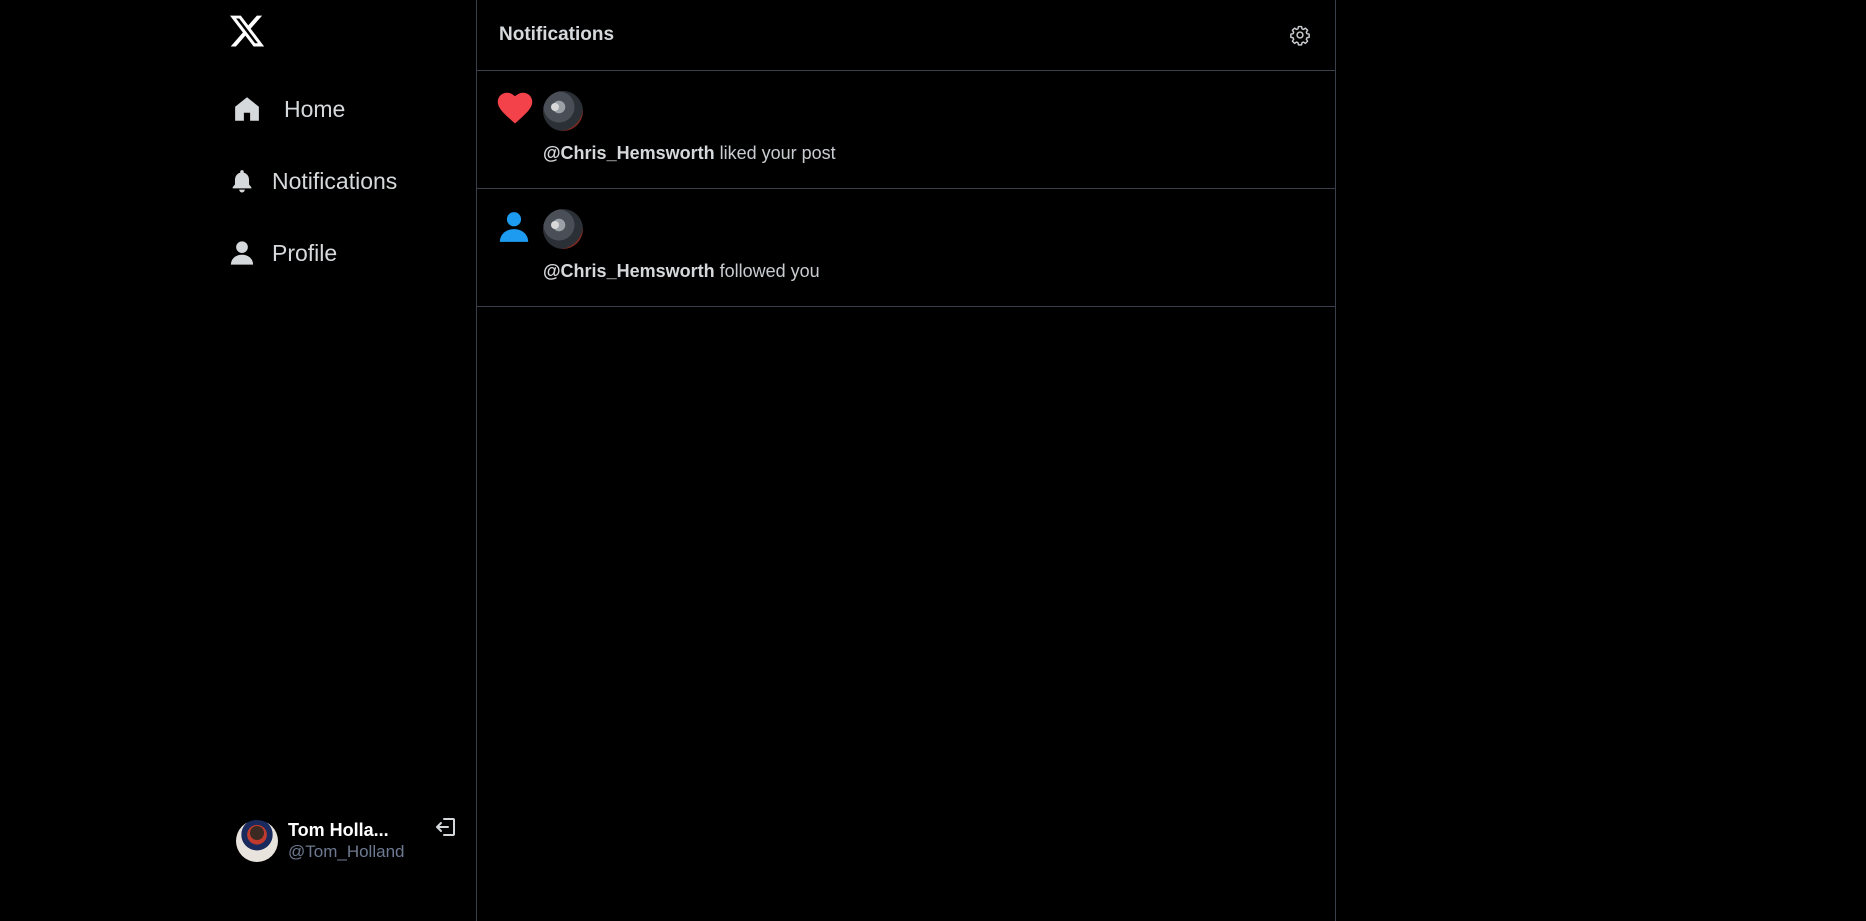 Image resolution: width=1866 pixels, height=921 pixels. What do you see at coordinates (247, 31) in the screenshot?
I see `x-logo-icon` at bounding box center [247, 31].